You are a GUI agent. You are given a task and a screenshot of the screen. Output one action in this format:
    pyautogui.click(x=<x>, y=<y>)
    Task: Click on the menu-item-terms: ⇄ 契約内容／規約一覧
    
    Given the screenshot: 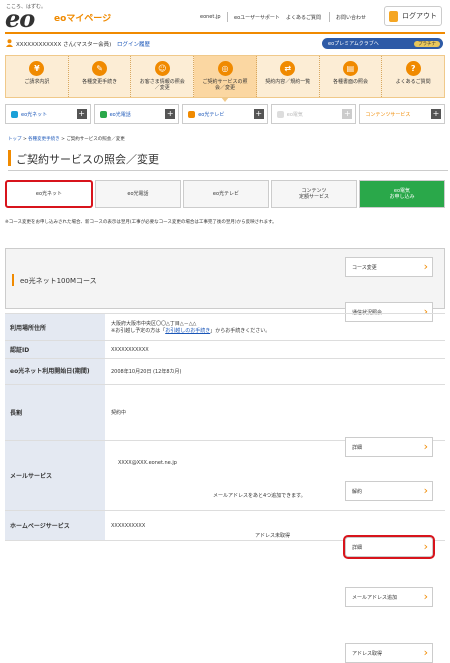 What is the action you would take?
    pyautogui.click(x=288, y=76)
    